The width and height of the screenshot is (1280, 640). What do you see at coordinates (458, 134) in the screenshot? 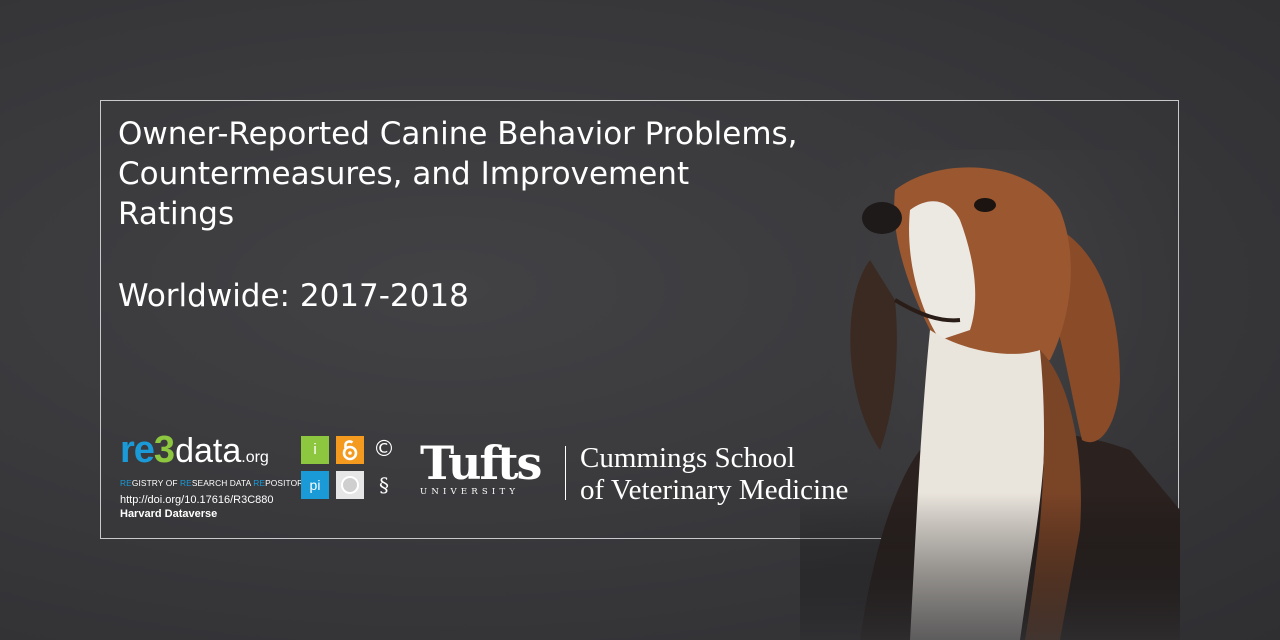
I see `title-line-1: Owner-Reported Canine Behavior Problems,` at bounding box center [458, 134].